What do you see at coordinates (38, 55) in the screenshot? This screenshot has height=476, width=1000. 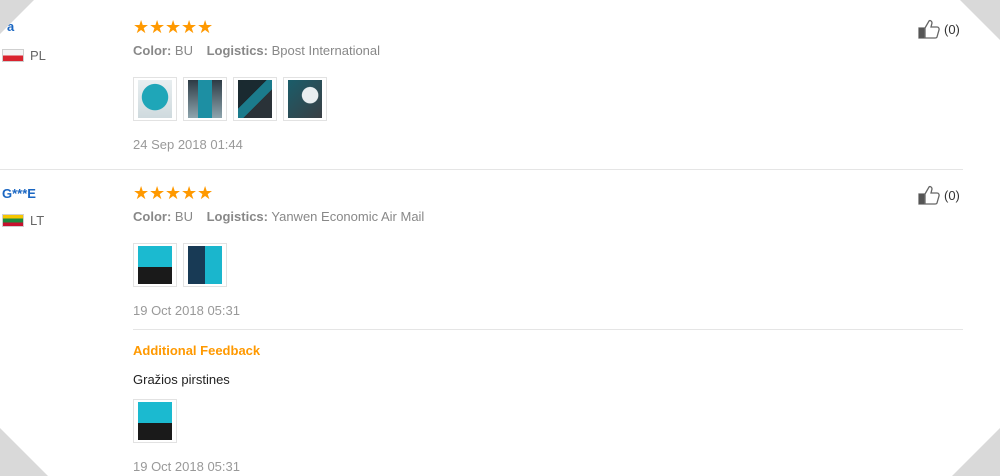 I see `country-code: PL` at bounding box center [38, 55].